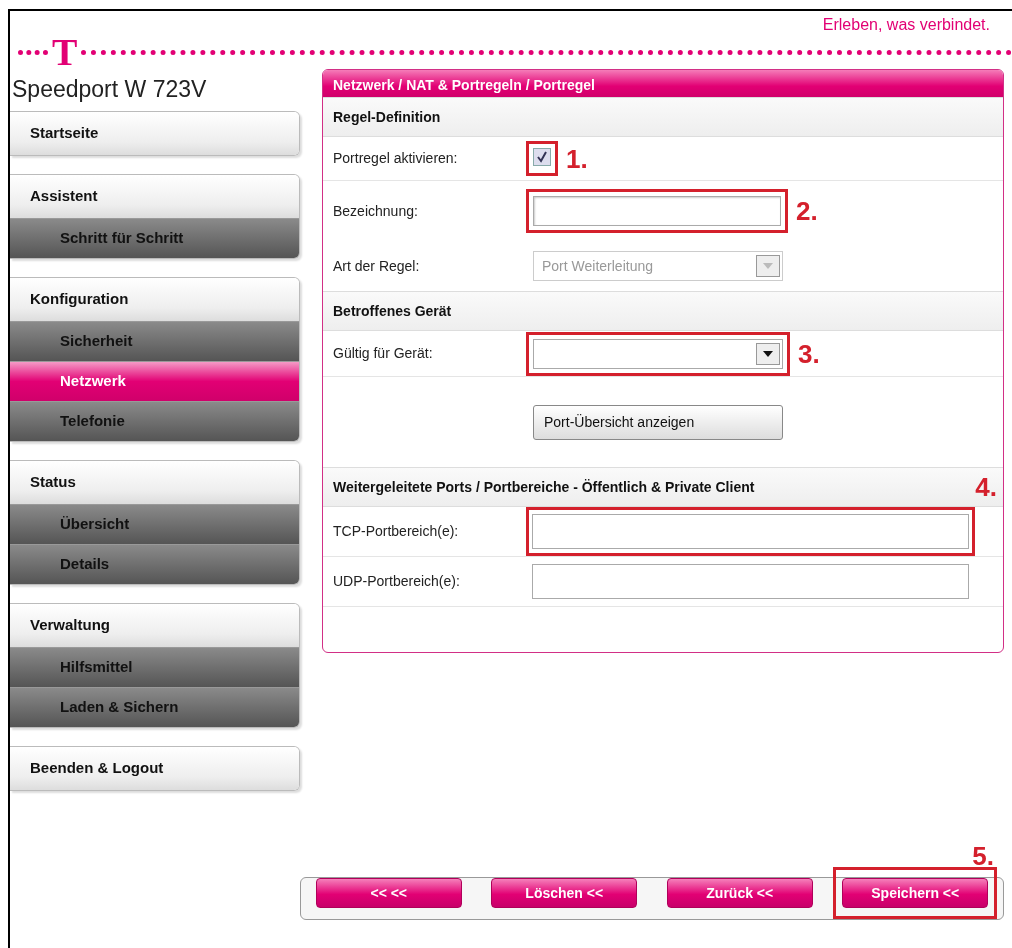  What do you see at coordinates (154, 707) in the screenshot?
I see `submenu-item: Laden & Sichern` at bounding box center [154, 707].